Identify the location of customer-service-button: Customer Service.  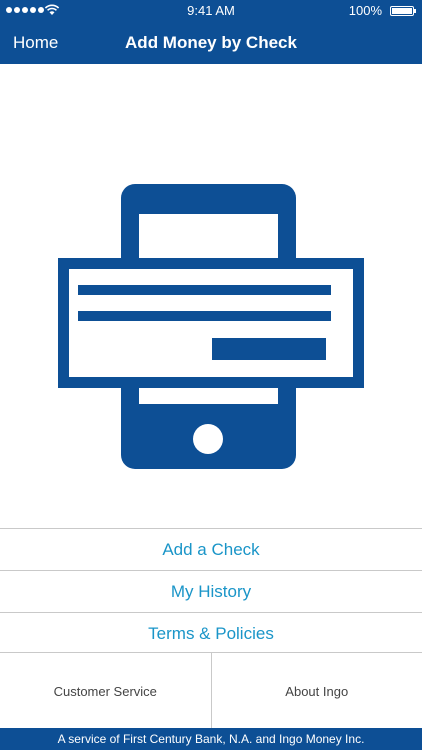
(105, 691).